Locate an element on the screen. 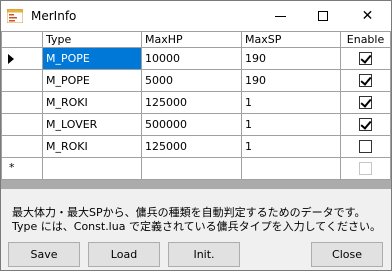  cell-maxhp is located at coordinates (191, 168).